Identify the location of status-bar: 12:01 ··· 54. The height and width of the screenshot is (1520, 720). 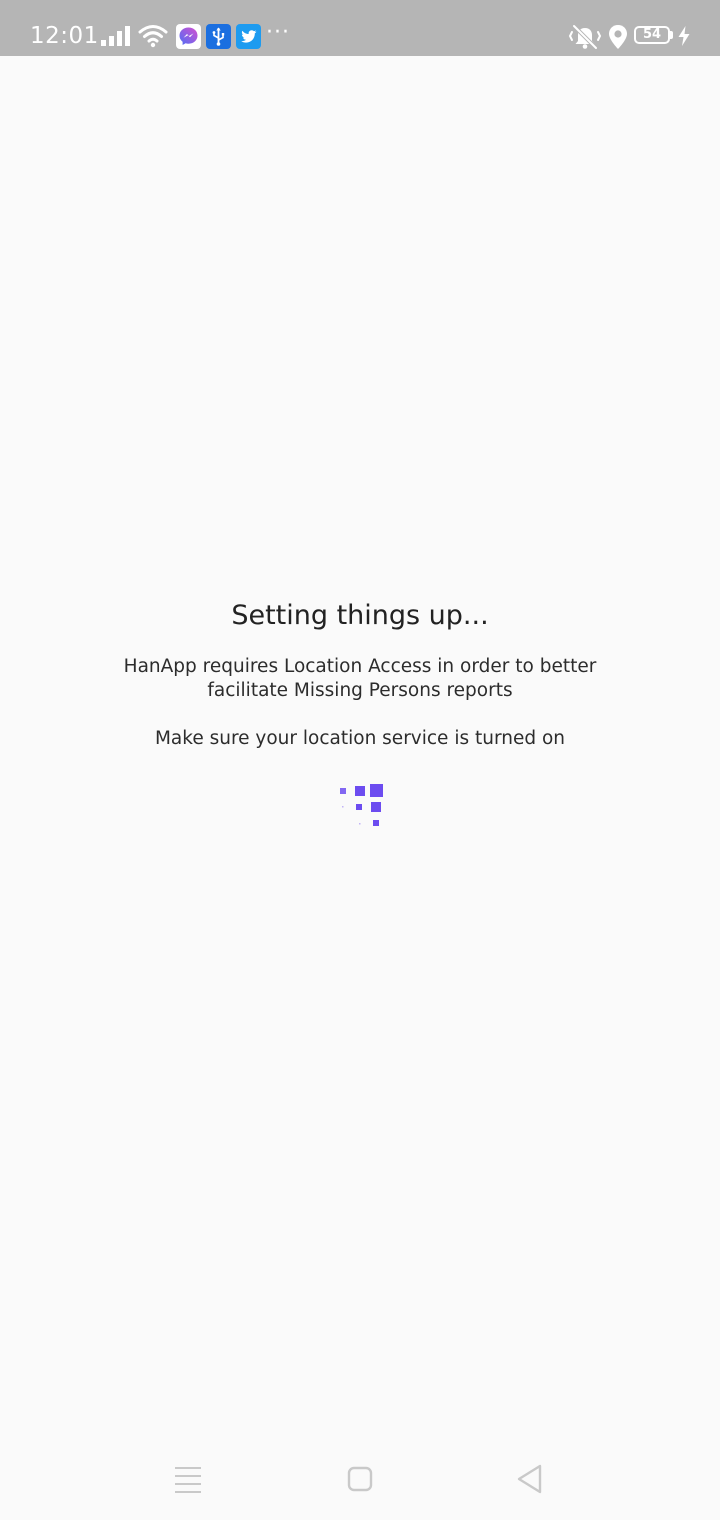
(360, 28).